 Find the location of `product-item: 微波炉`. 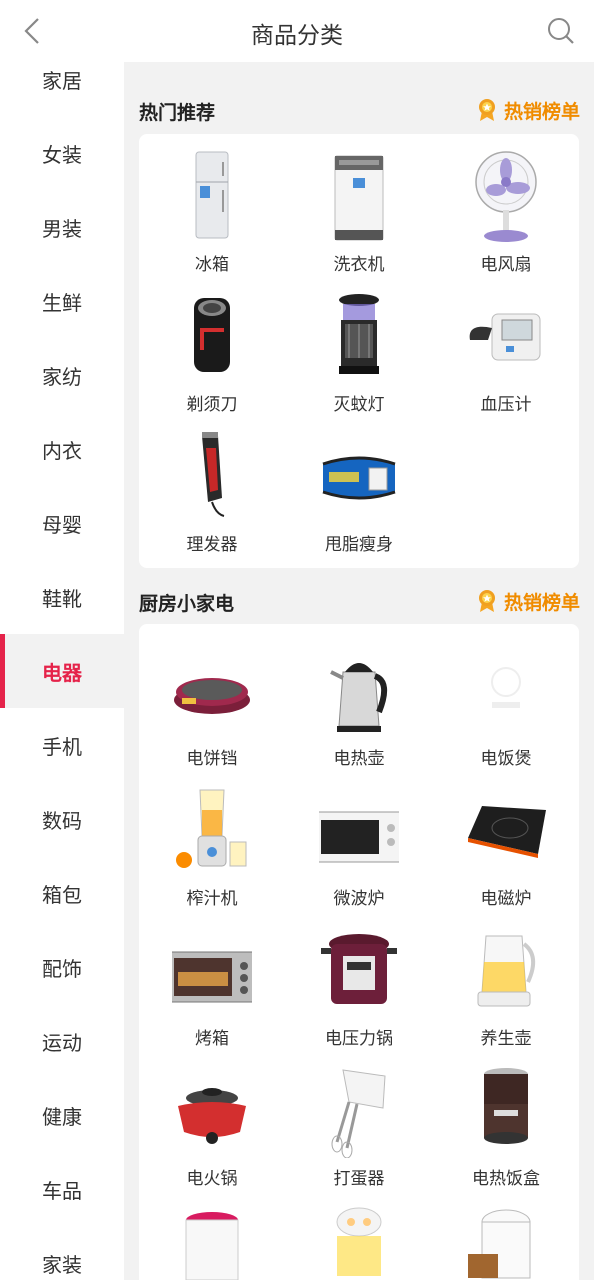

product-item: 微波炉 is located at coordinates (359, 842).